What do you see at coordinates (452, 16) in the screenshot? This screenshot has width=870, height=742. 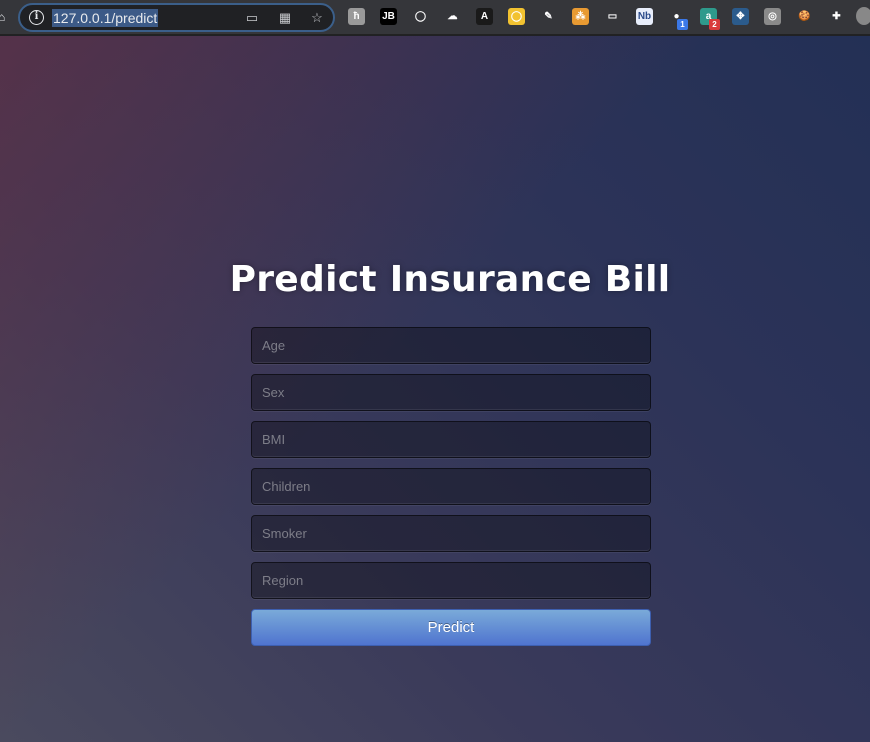 I see `cloud-extension-icon: ☁` at bounding box center [452, 16].